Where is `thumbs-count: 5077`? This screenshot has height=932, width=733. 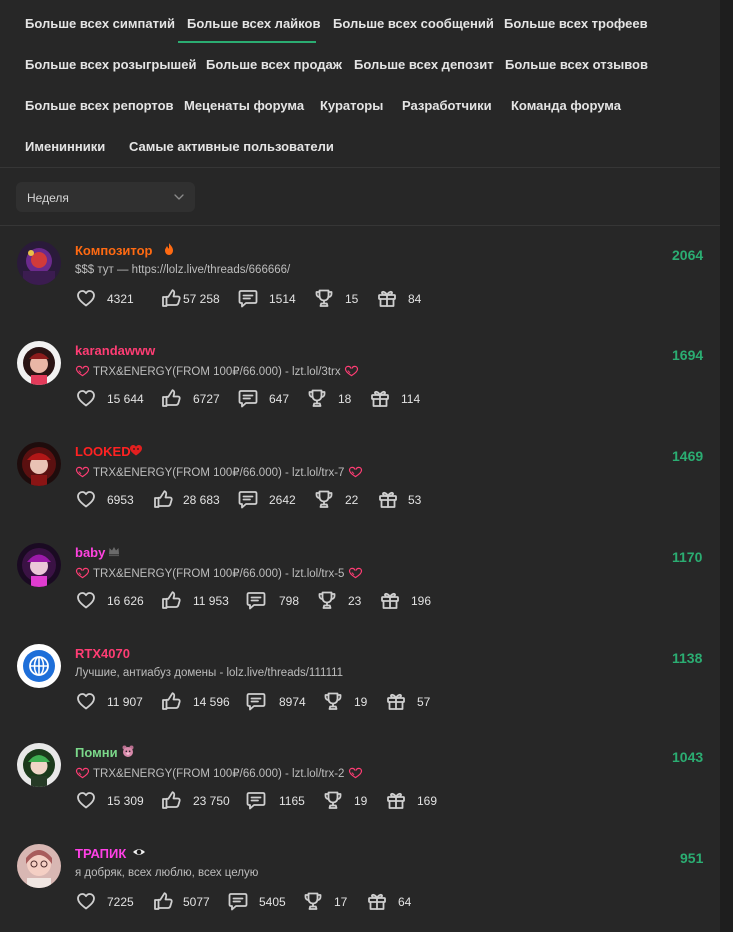
thumbs-count: 5077 is located at coordinates (196, 902).